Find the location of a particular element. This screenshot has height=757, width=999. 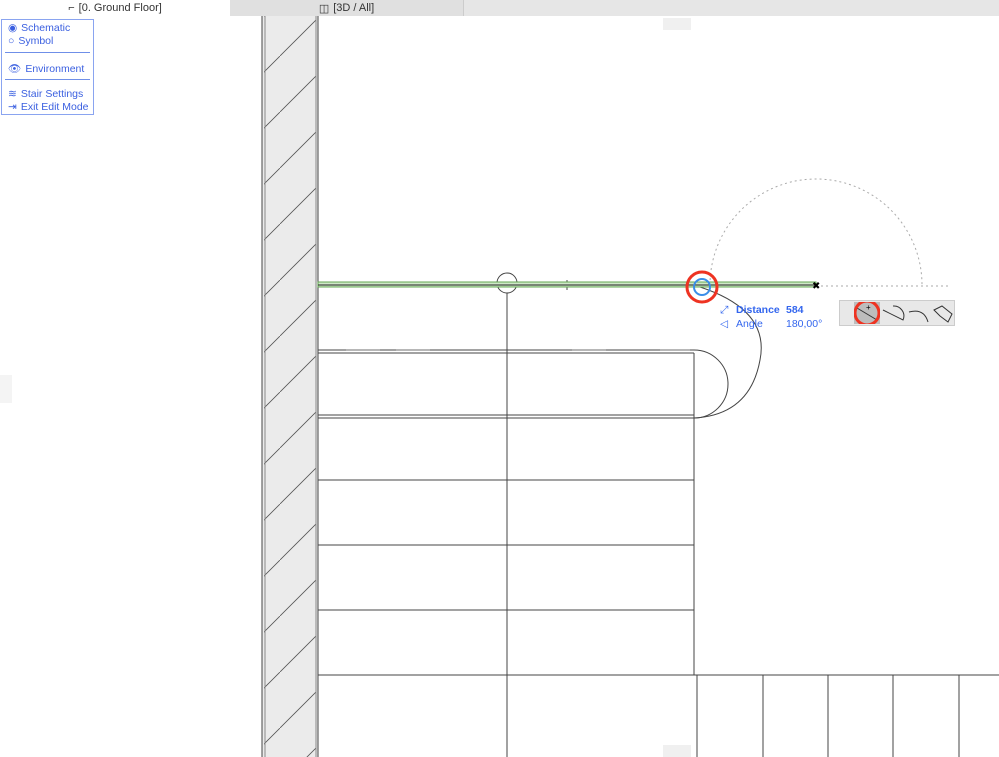

menu-item-schematic: ◉ Schematic is located at coordinates (39, 28).